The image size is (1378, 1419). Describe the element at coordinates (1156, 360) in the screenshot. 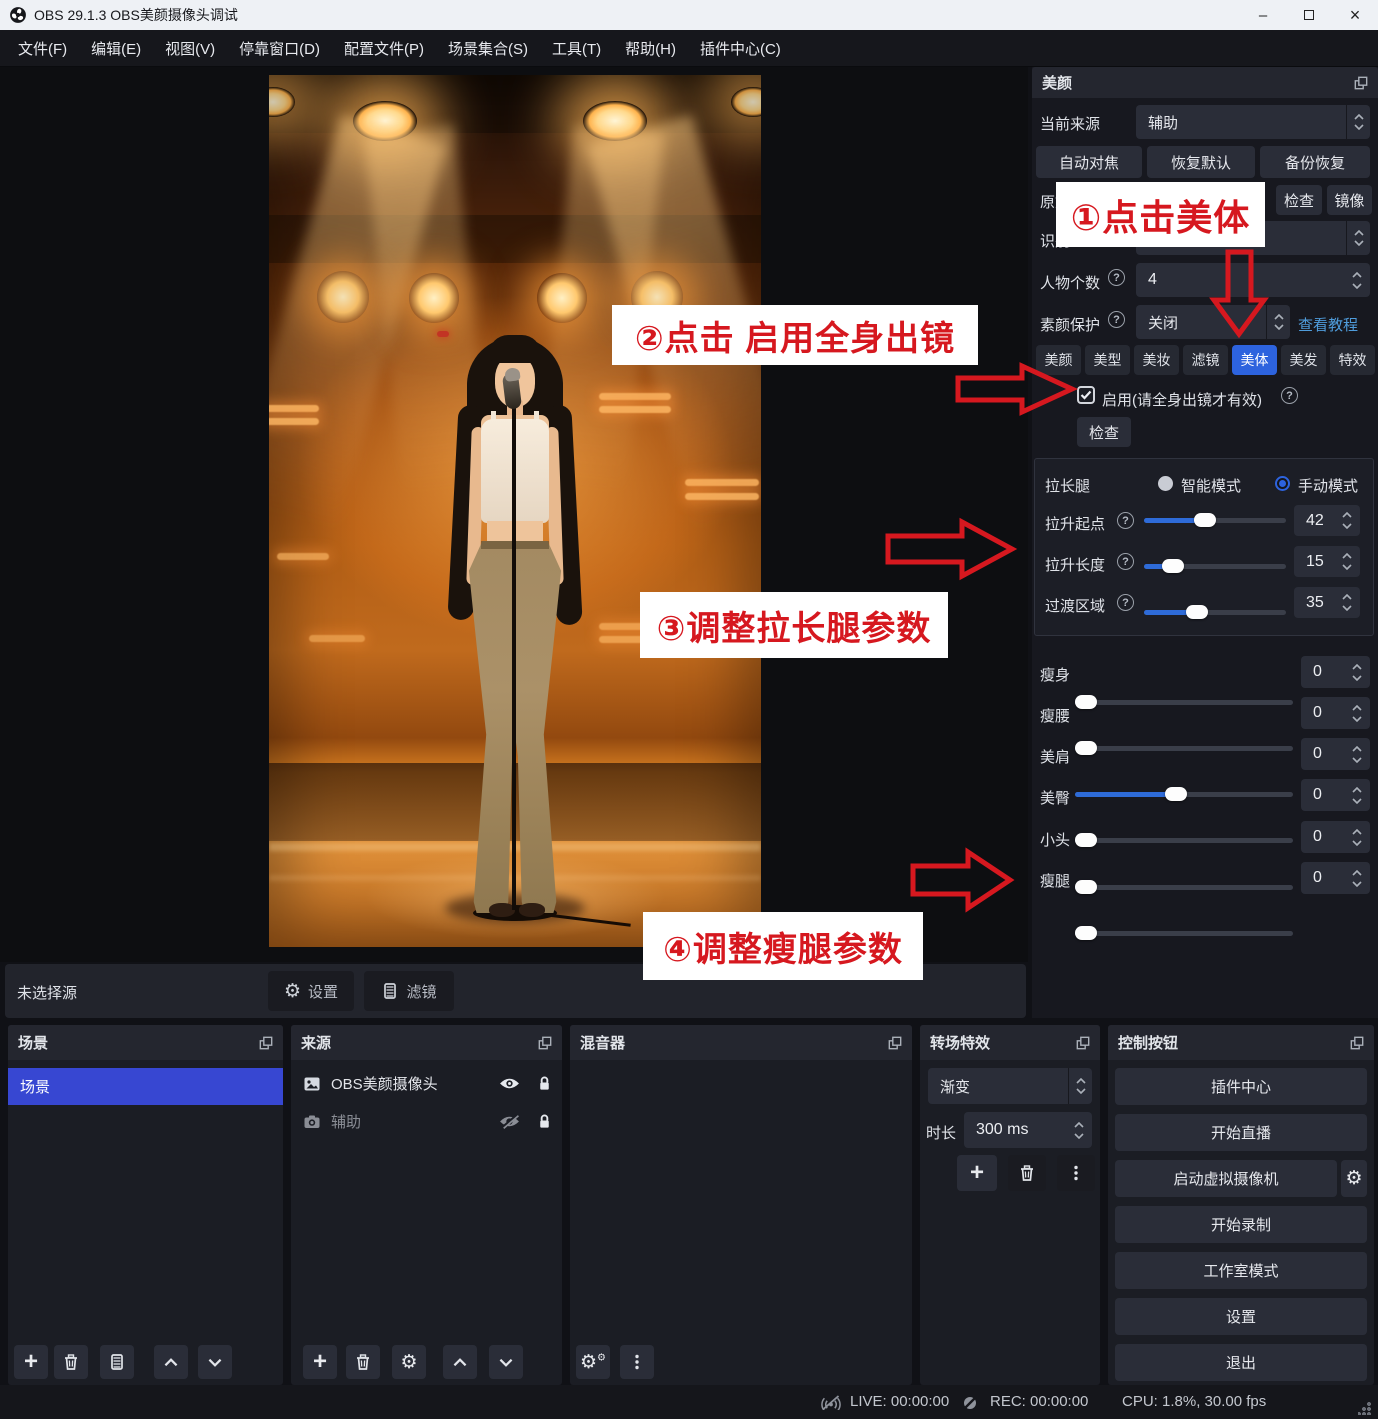

I see `tab-makeup: 美妆` at that location.